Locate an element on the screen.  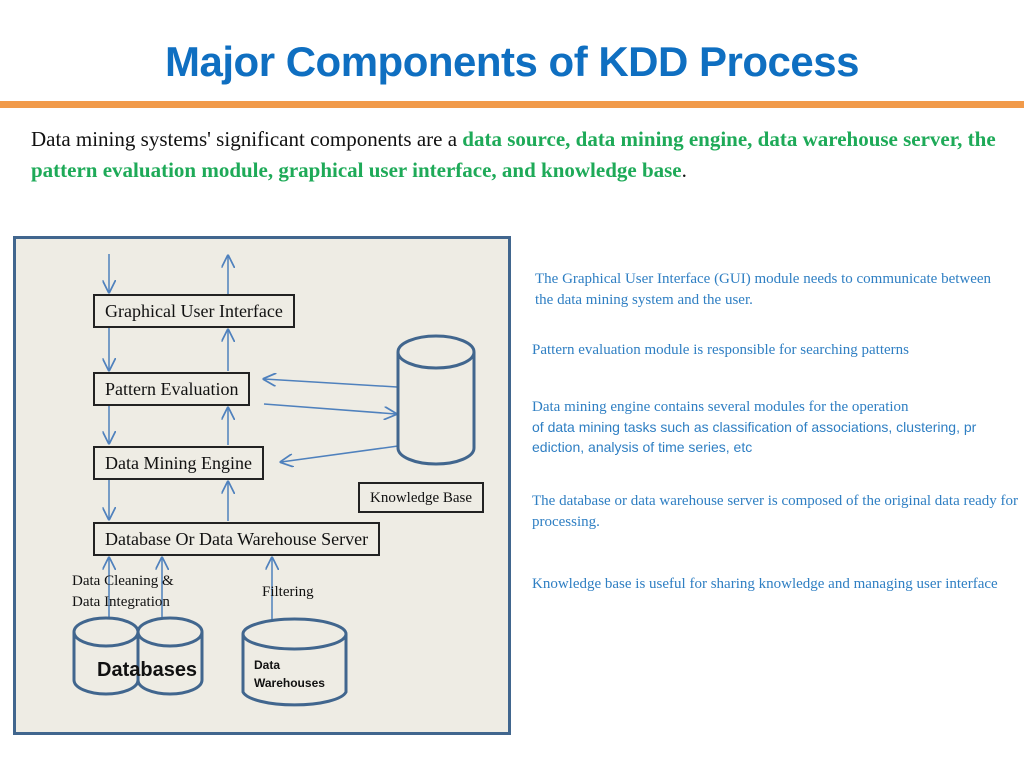
arrow-kb-to-pattern is located at coordinates (331, 383).